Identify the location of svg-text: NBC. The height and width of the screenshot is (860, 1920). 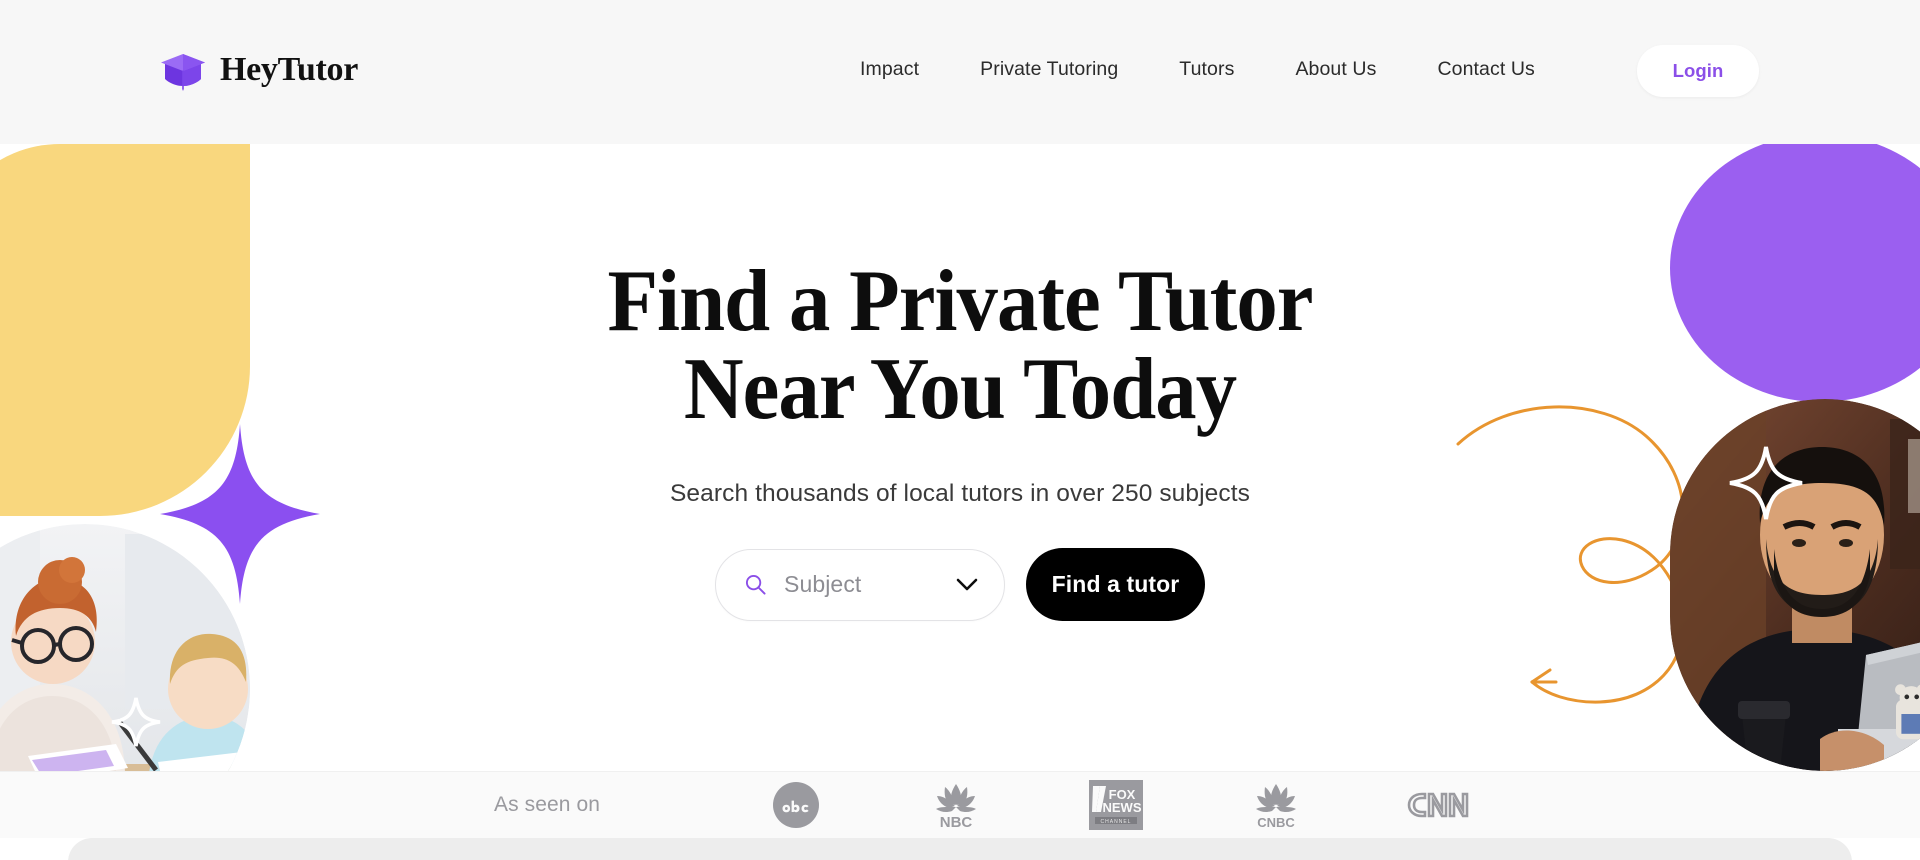
(956, 822).